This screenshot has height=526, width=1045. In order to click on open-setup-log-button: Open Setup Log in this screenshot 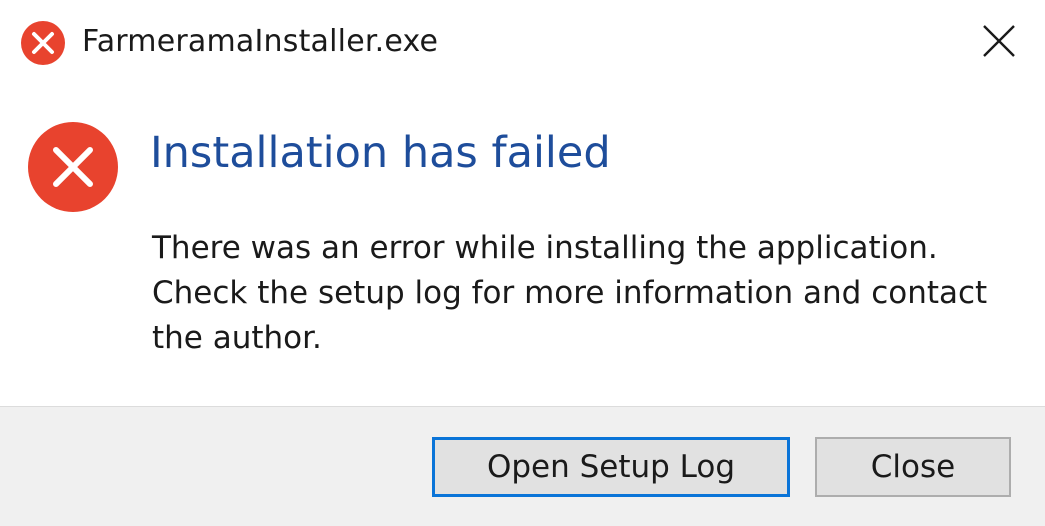, I will do `click(611, 467)`.